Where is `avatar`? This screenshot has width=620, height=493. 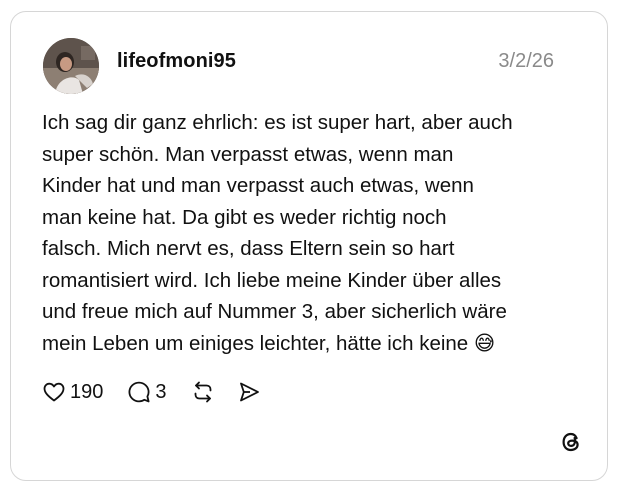 avatar is located at coordinates (71, 66).